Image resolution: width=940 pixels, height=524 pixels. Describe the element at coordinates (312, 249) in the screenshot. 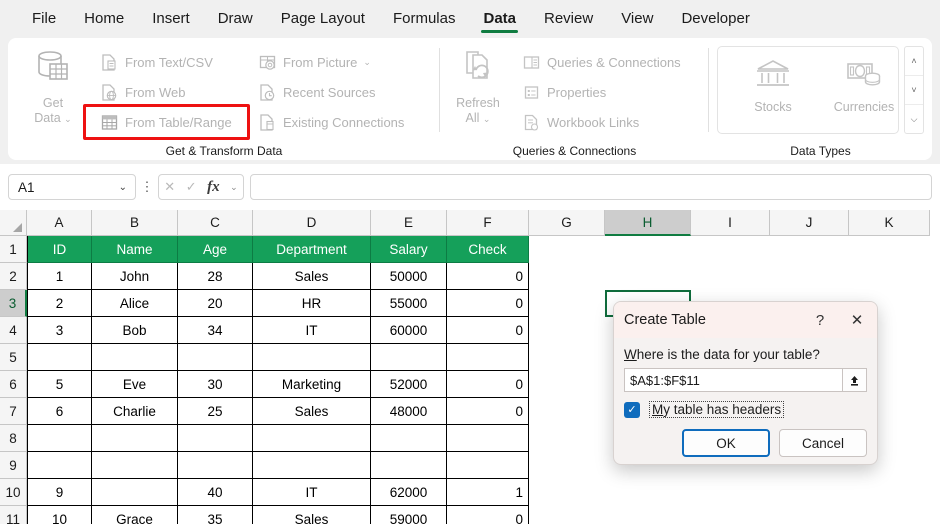

I see `table-header-cell: Department` at that location.